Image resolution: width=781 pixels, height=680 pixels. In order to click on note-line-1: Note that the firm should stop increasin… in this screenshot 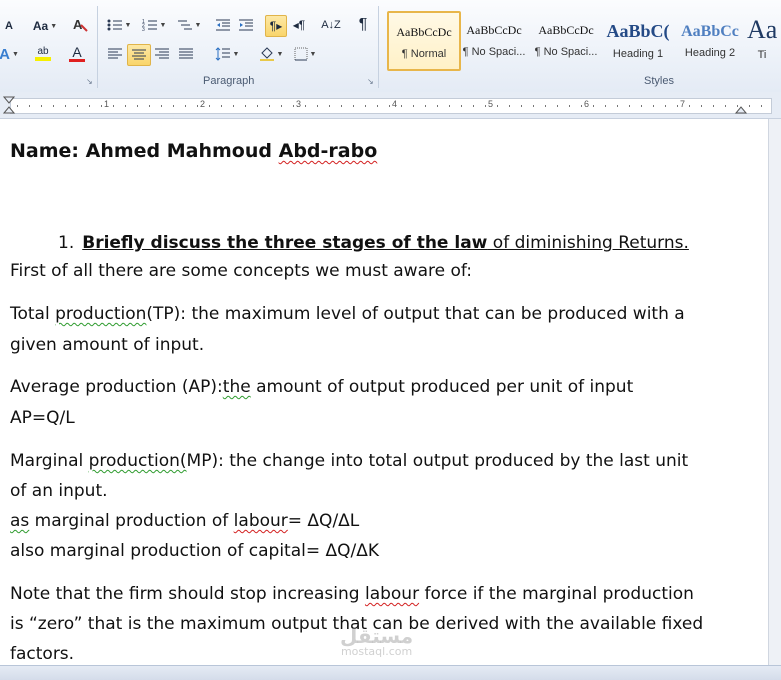, I will do `click(352, 594)`.